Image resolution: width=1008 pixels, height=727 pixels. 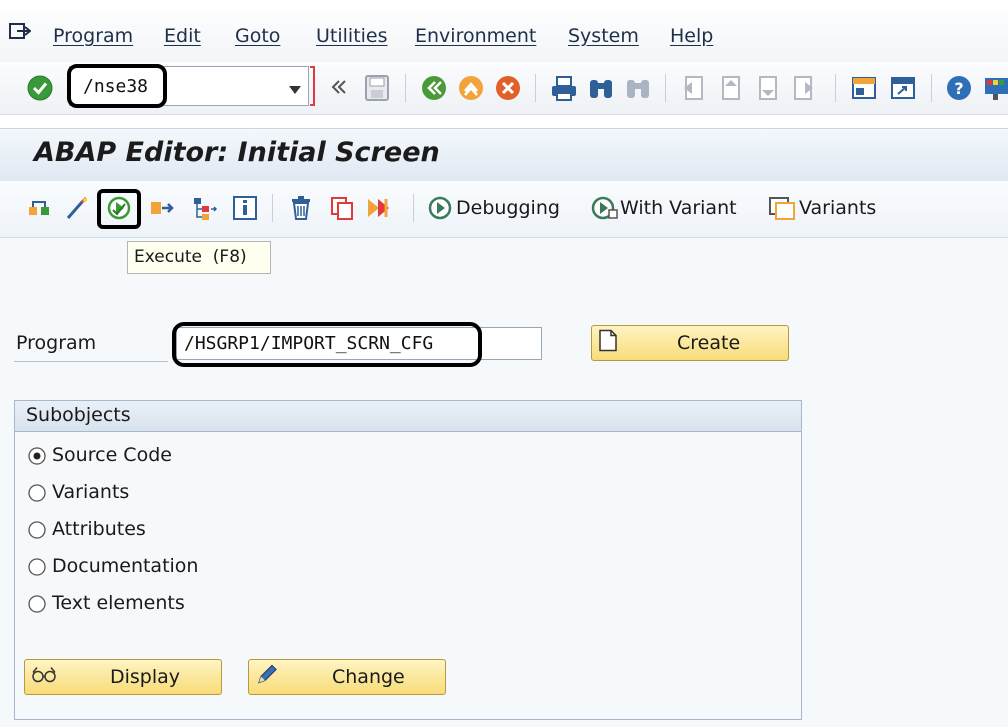 I want to click on display-button: Display, so click(x=123, y=677).